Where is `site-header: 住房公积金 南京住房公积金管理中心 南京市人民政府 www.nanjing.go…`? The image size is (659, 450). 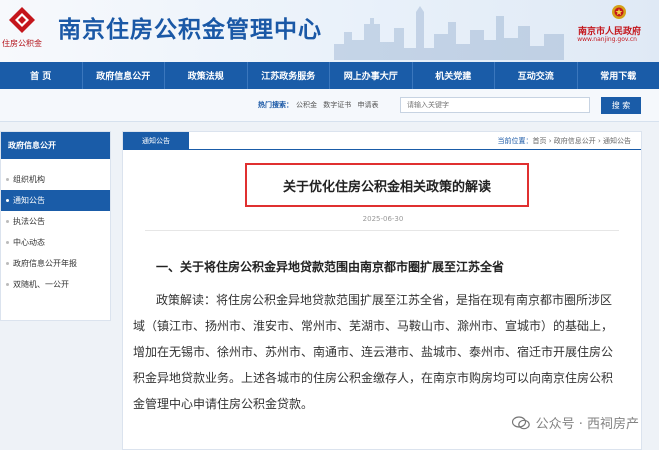
site-header: 住房公积金 南京住房公积金管理中心 南京市人民政府 www.nanjing.go… is located at coordinates (329, 31).